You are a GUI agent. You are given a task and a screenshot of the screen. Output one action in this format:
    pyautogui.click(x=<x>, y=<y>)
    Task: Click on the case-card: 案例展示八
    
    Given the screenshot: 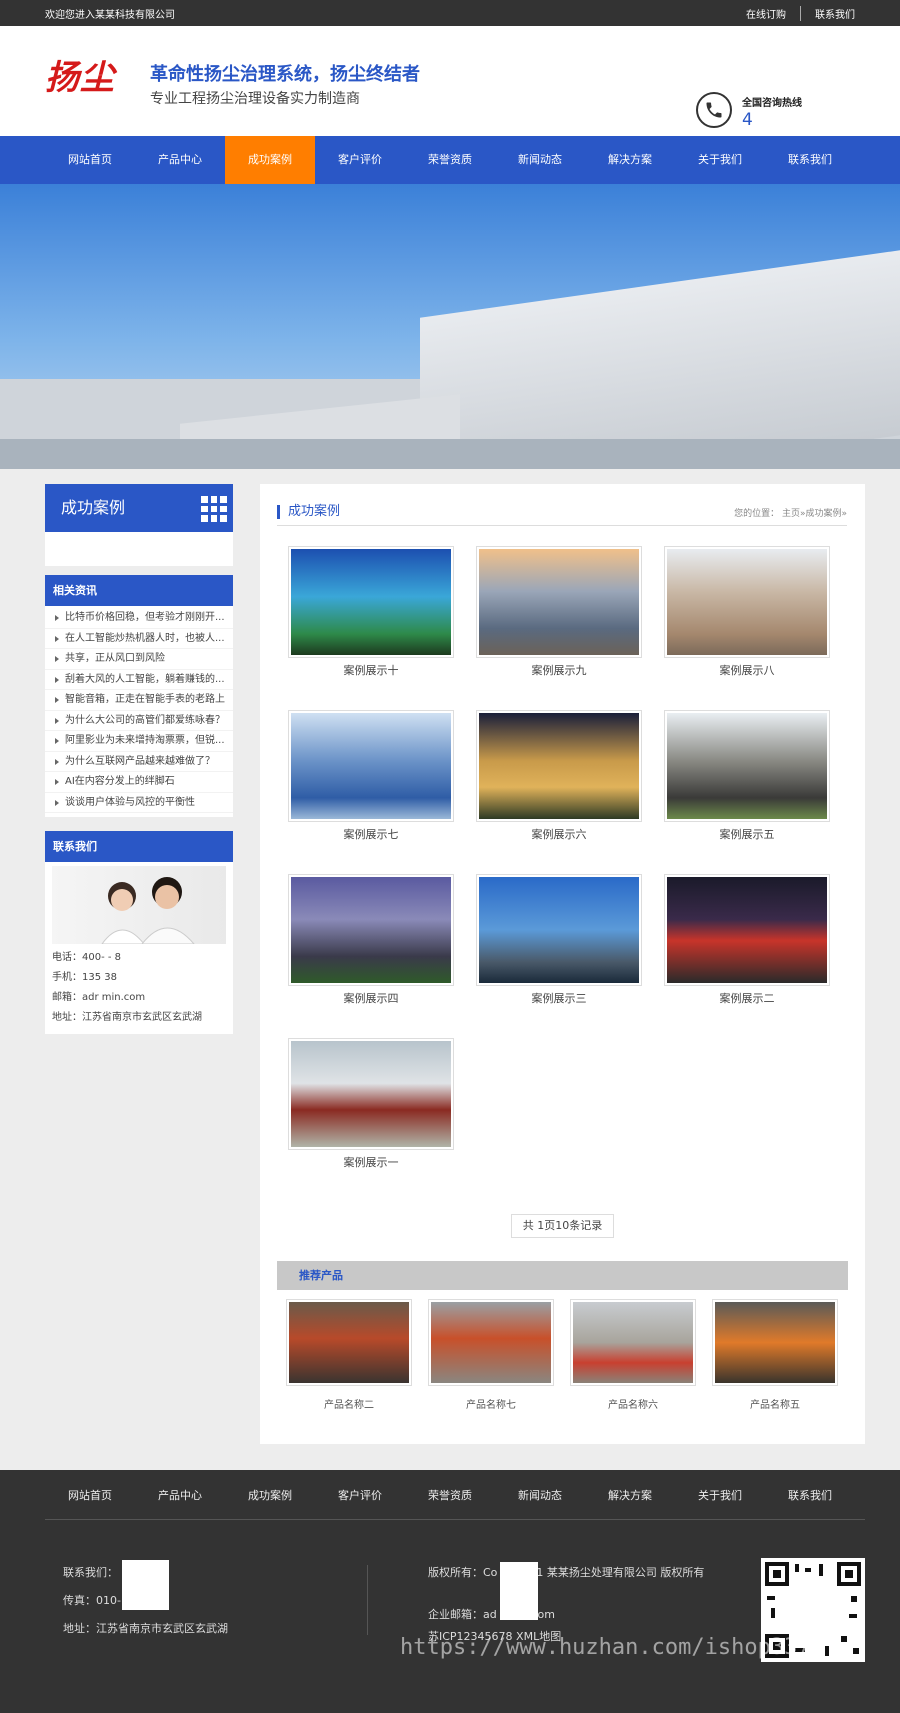 What is the action you would take?
    pyautogui.click(x=747, y=612)
    